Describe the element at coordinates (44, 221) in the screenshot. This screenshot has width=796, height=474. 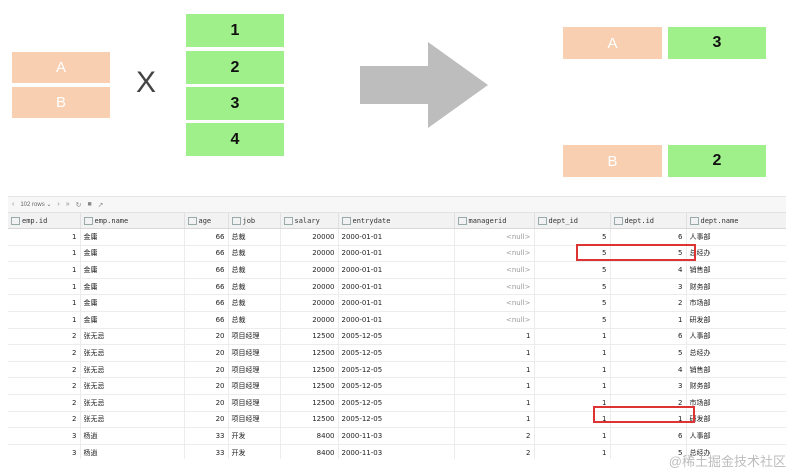
I see `column-header-0: emp.id` at that location.